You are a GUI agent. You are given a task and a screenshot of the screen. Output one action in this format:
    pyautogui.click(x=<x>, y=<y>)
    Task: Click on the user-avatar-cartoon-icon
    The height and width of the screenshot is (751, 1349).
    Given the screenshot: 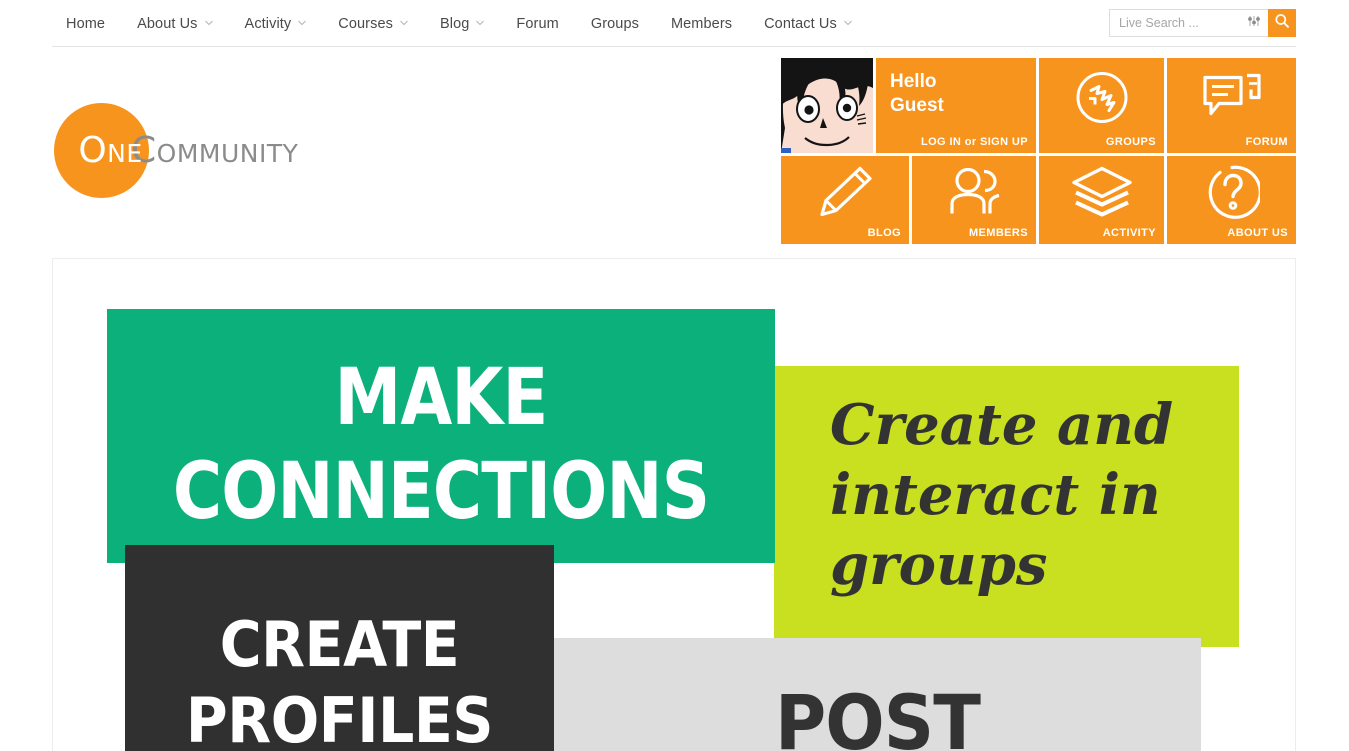 What is the action you would take?
    pyautogui.click(x=827, y=105)
    